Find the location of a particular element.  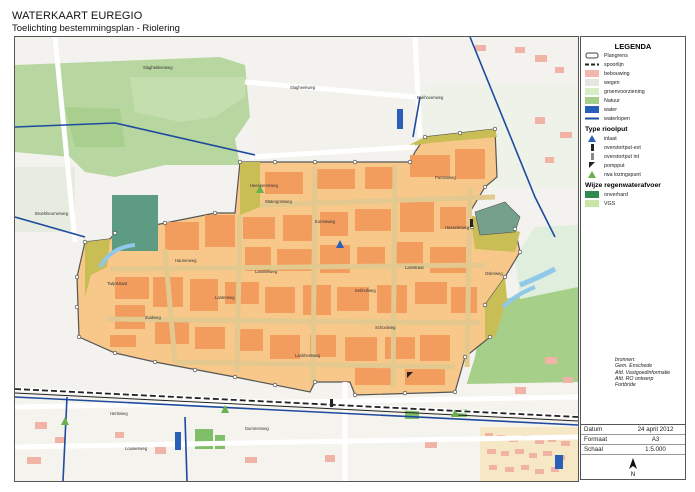

legend-section-rioolput: Type rioolput is located at coordinates (606, 129).